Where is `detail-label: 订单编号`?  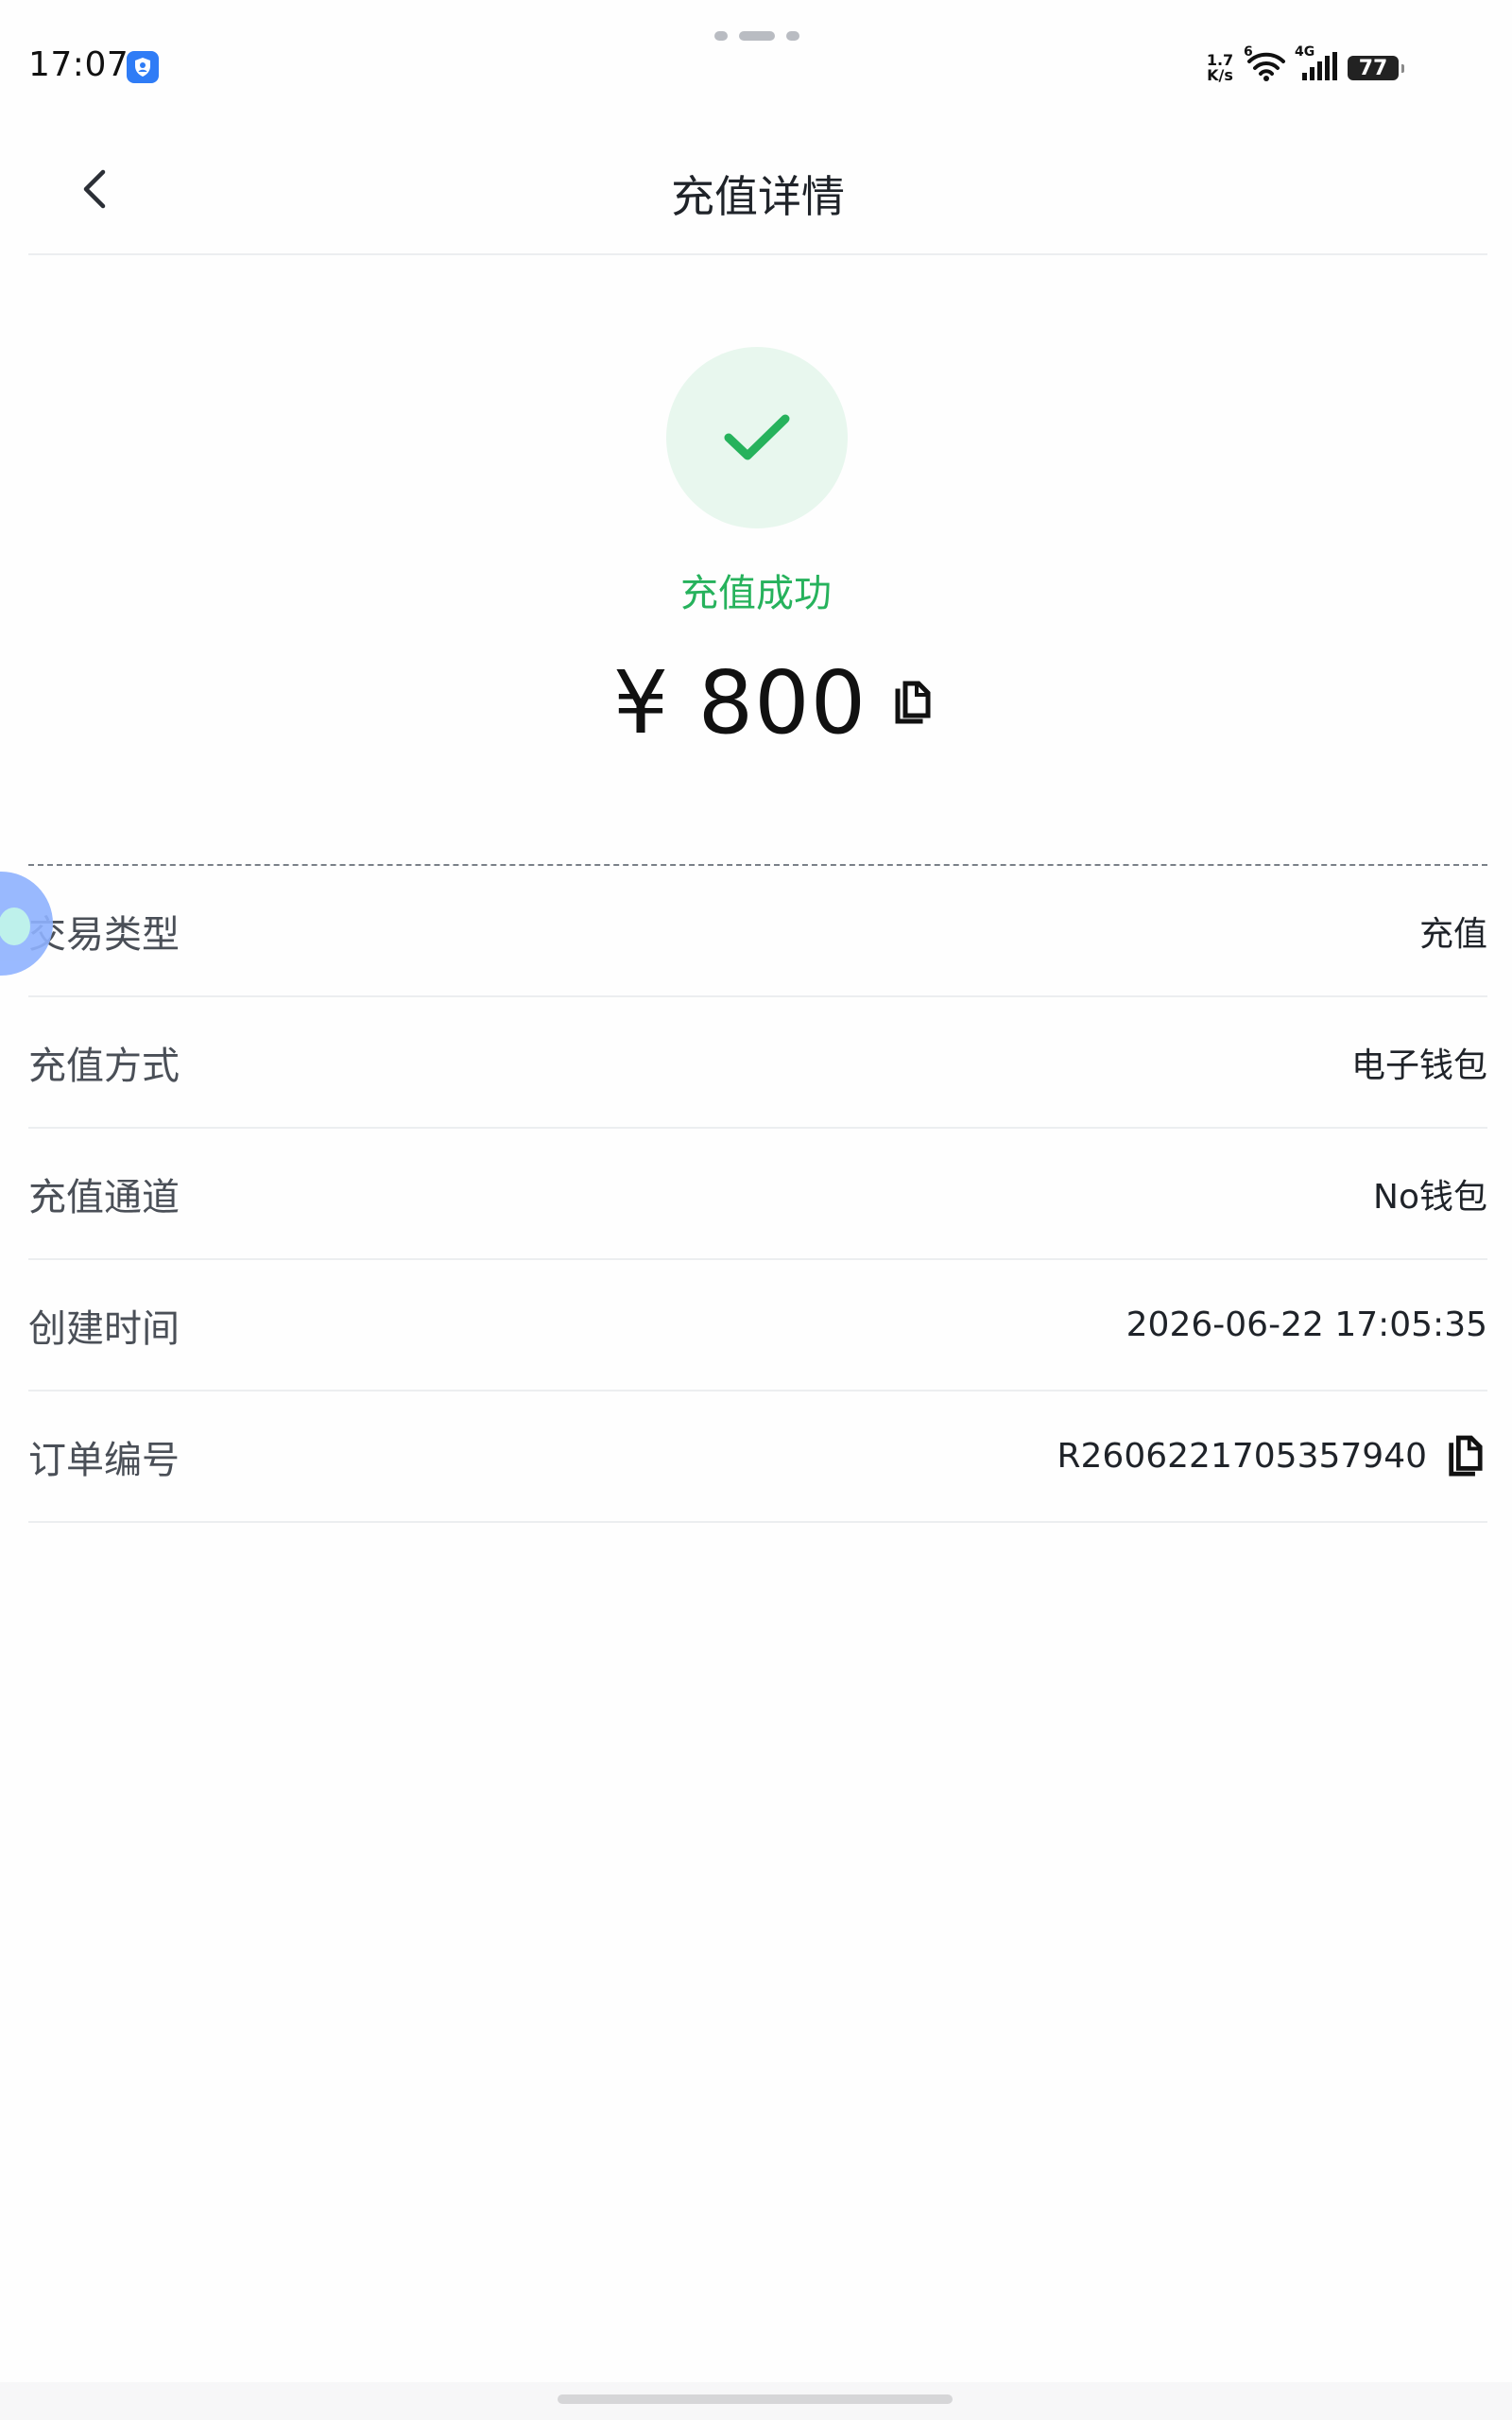
detail-label: 订单编号 is located at coordinates (104, 1460).